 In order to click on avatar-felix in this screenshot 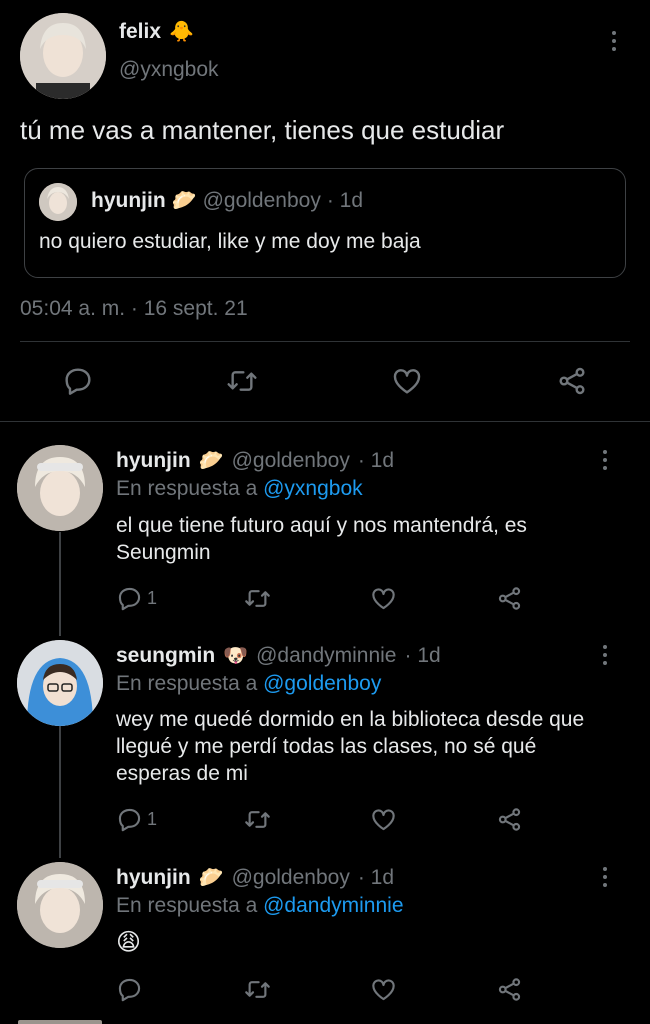, I will do `click(63, 56)`.